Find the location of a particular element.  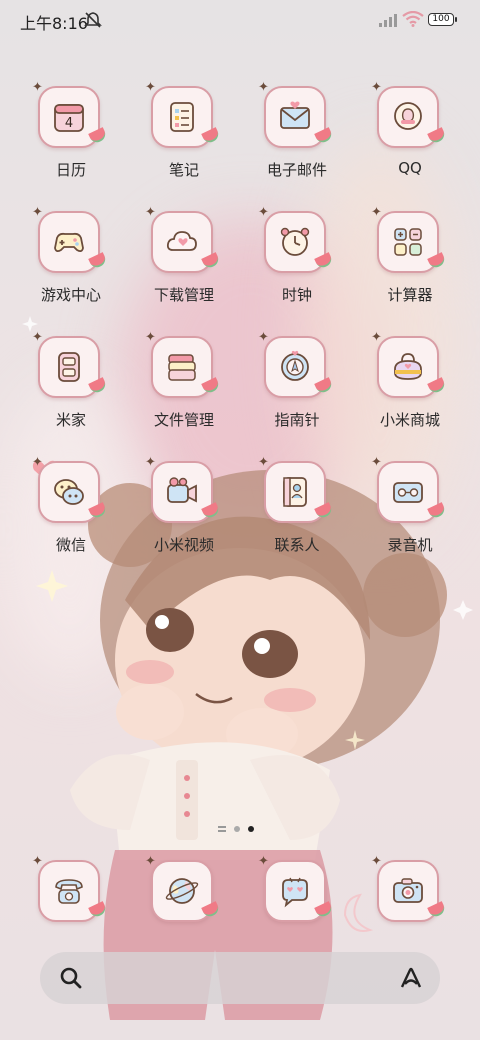

page-indicator-menu is located at coordinates (222, 829).